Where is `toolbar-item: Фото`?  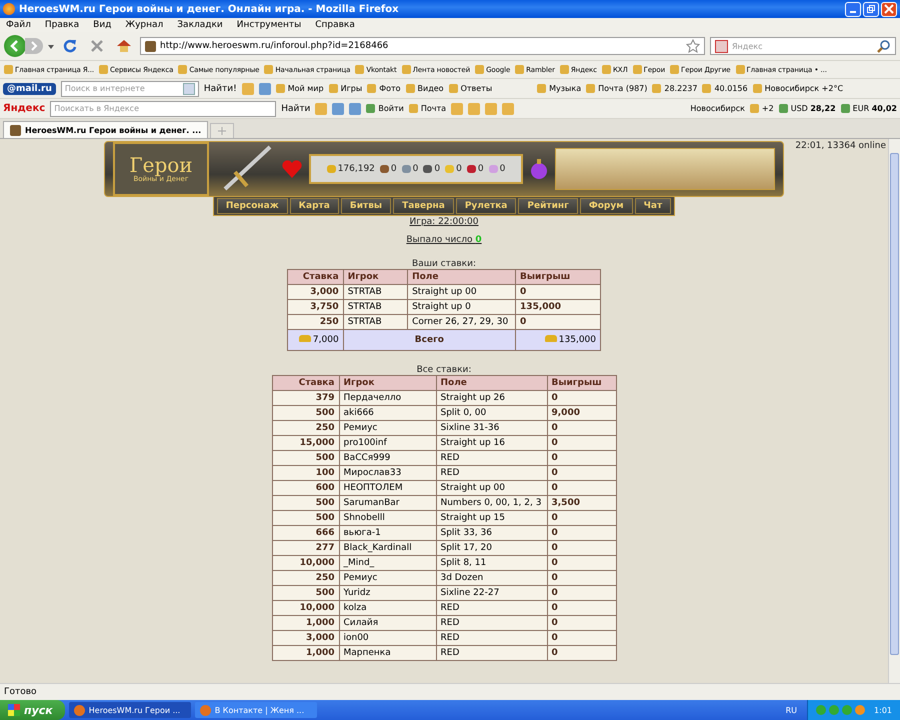 toolbar-item: Фото is located at coordinates (384, 88).